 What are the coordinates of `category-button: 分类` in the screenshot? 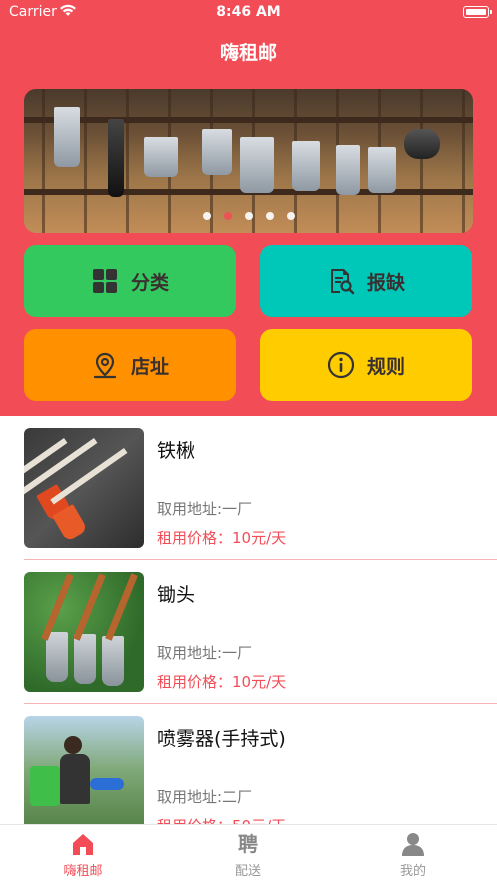 It's located at (130, 281).